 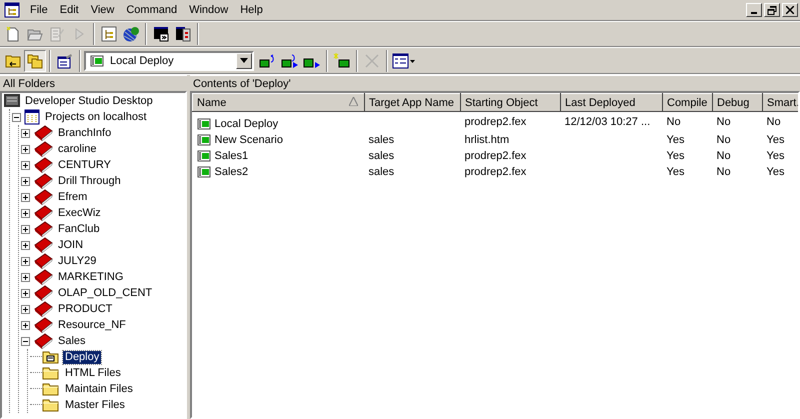 What do you see at coordinates (754, 10) in the screenshot?
I see `minimize-button` at bounding box center [754, 10].